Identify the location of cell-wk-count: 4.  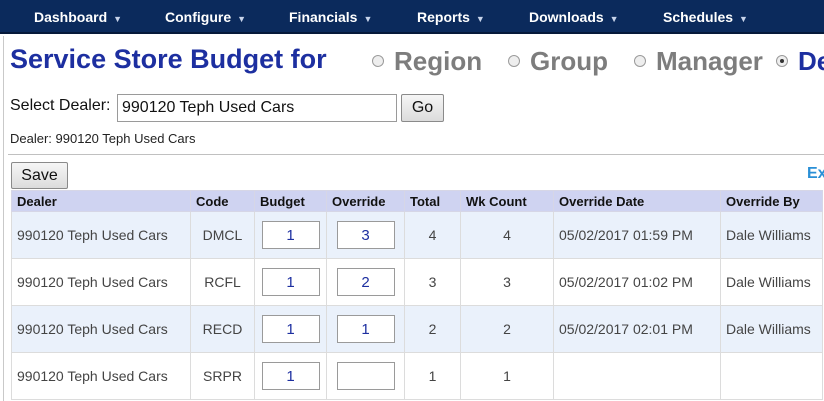
(507, 235).